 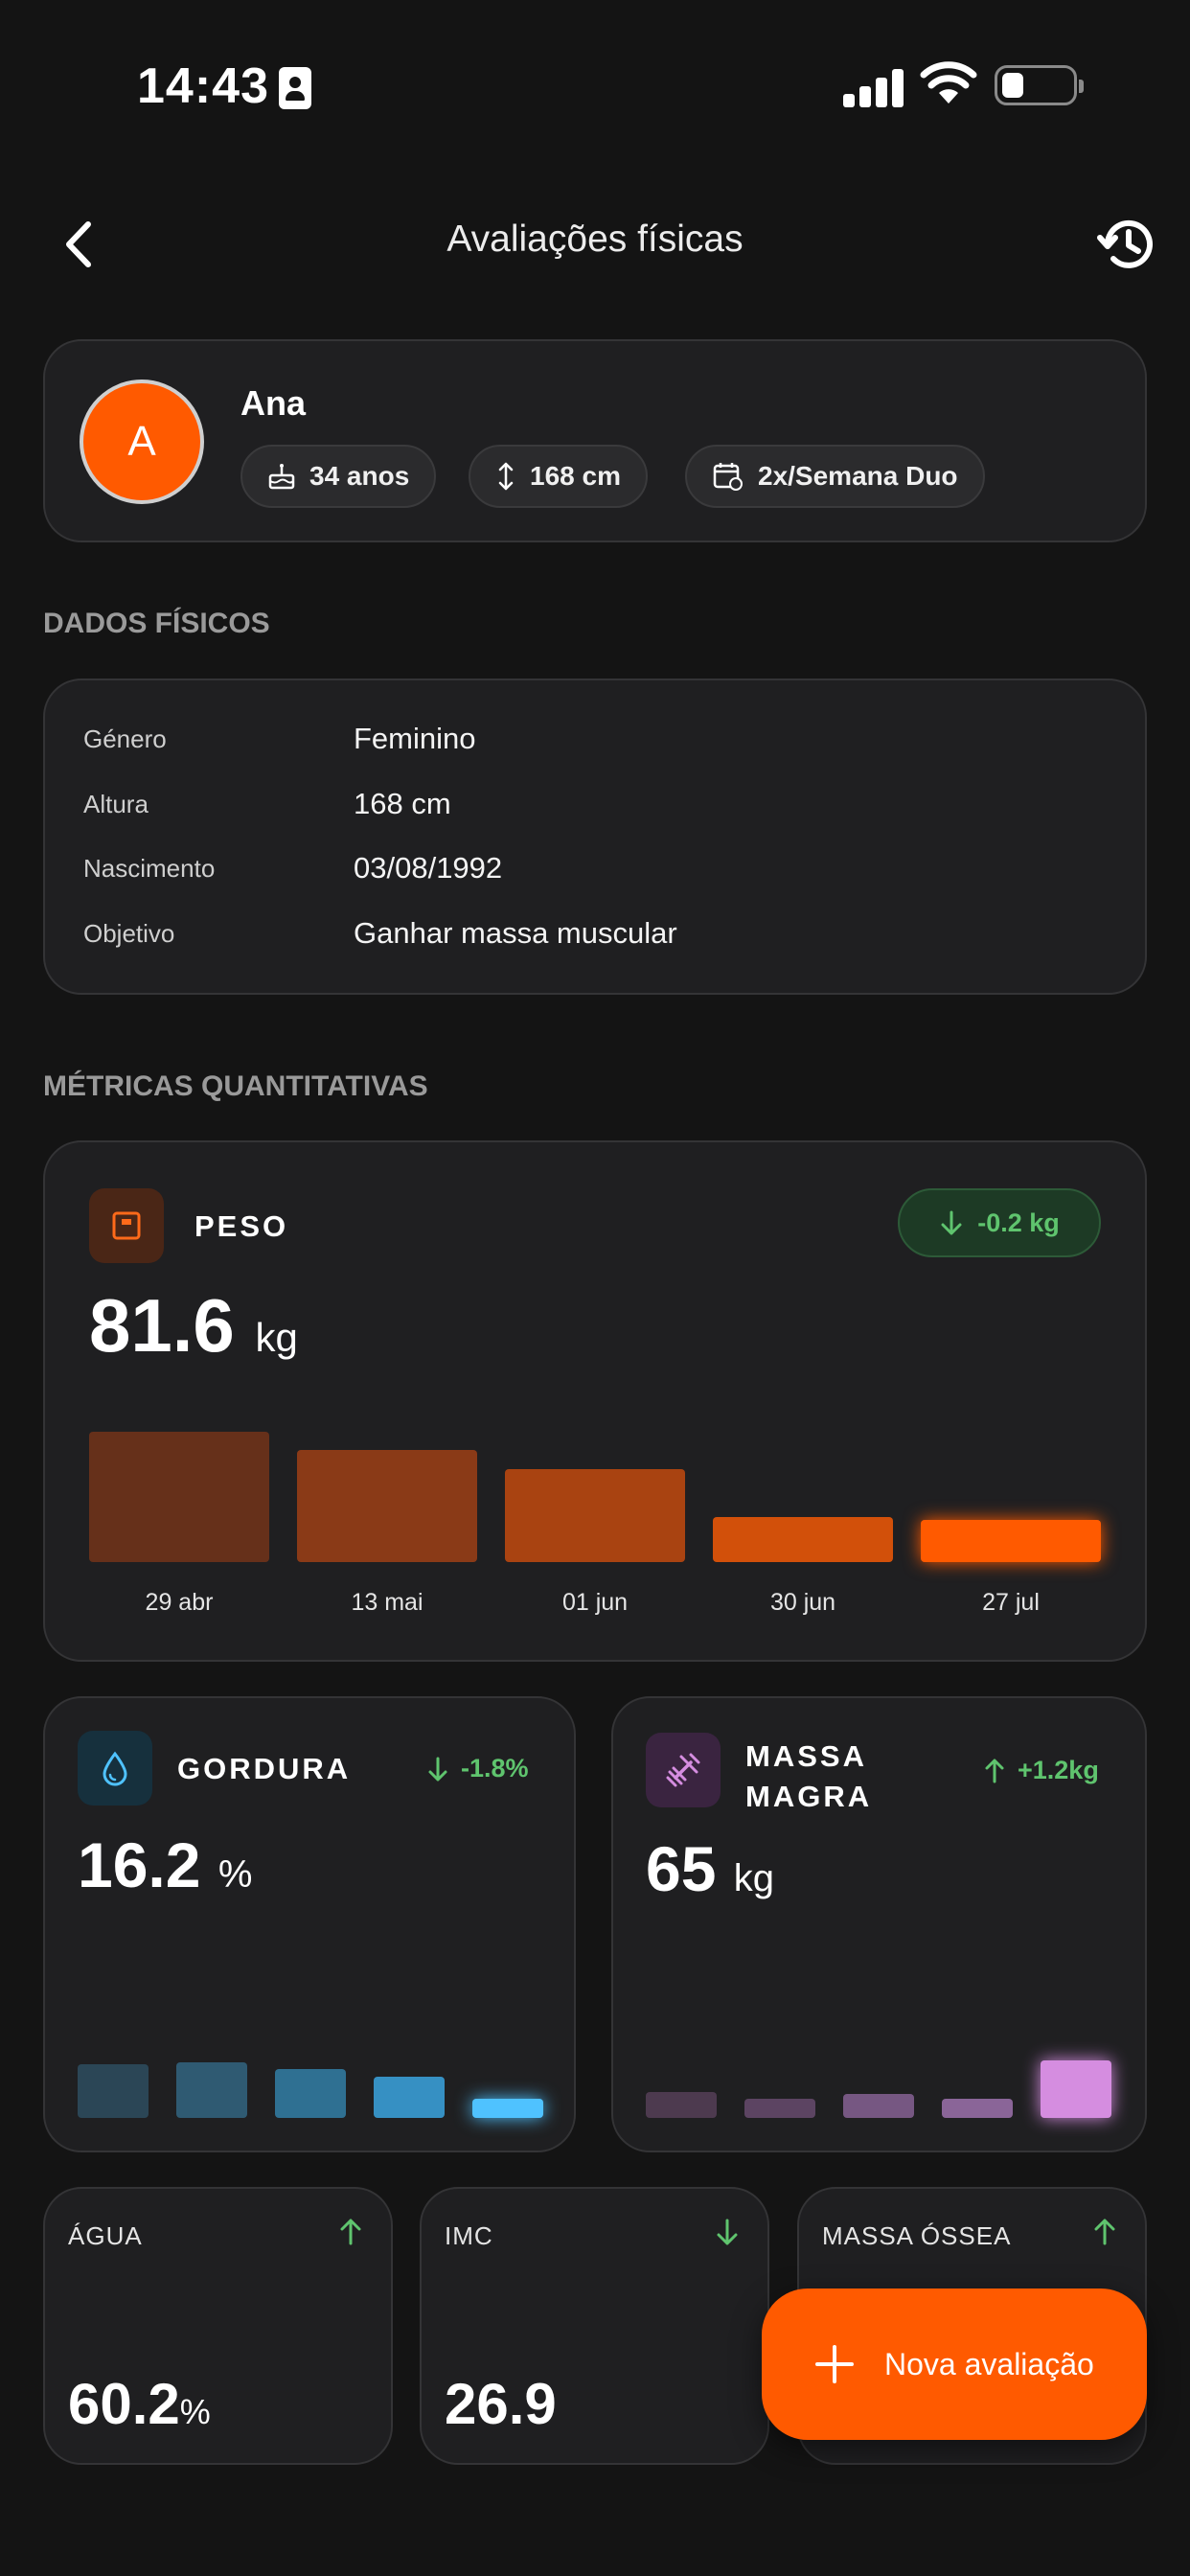 I want to click on age-chip-label: 34 anos, so click(x=359, y=476).